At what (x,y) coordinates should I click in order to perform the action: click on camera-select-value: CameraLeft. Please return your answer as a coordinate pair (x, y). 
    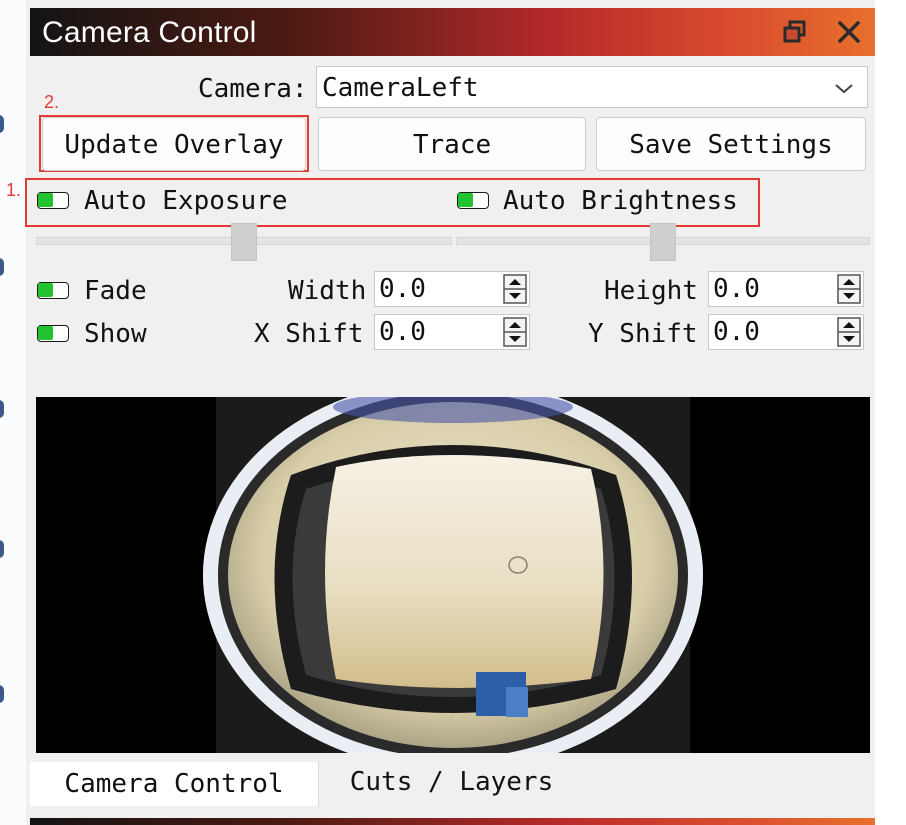
    Looking at the image, I should click on (400, 88).